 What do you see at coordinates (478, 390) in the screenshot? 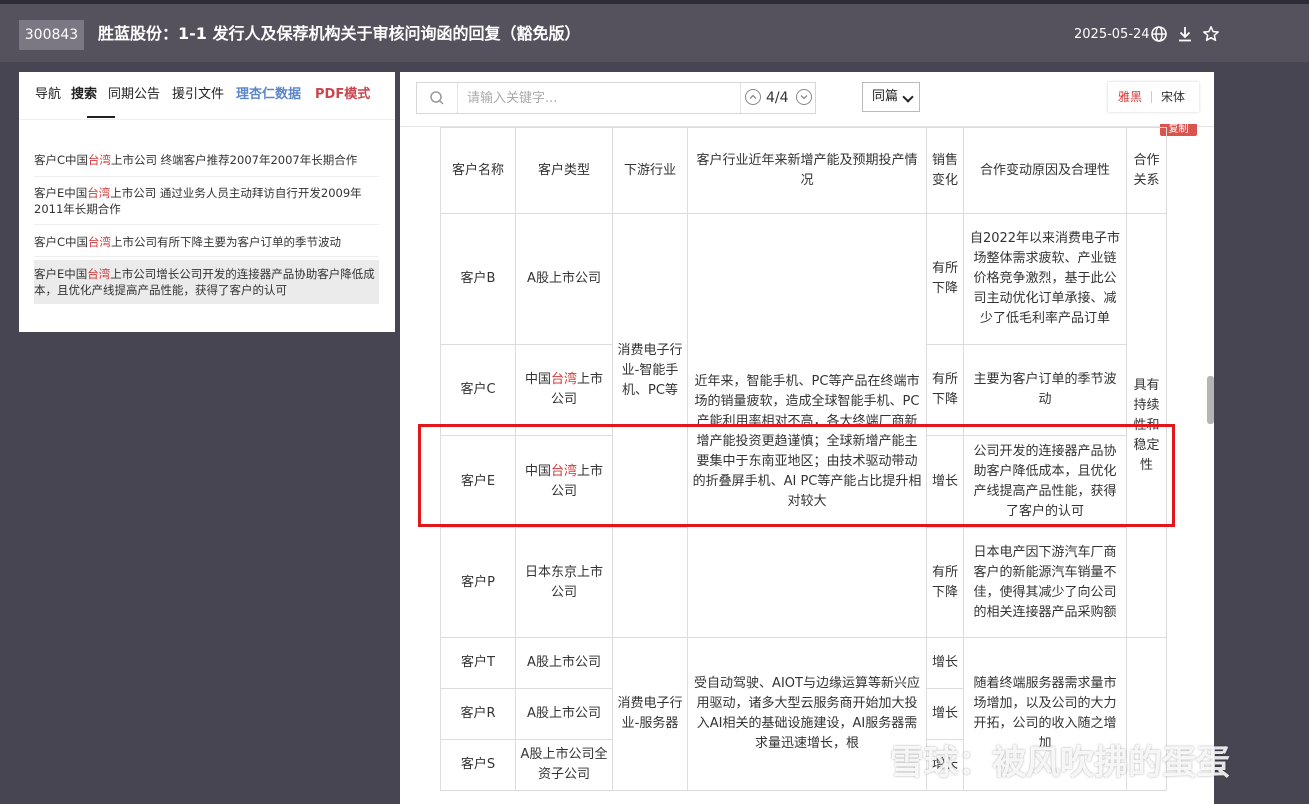
I see `customer-name-cell: 客户C` at bounding box center [478, 390].